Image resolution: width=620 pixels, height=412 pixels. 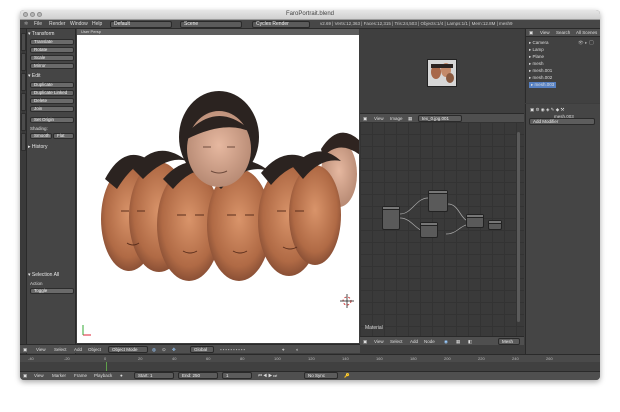 I want to click on mirror-button: Mirror, so click(x=52, y=66).